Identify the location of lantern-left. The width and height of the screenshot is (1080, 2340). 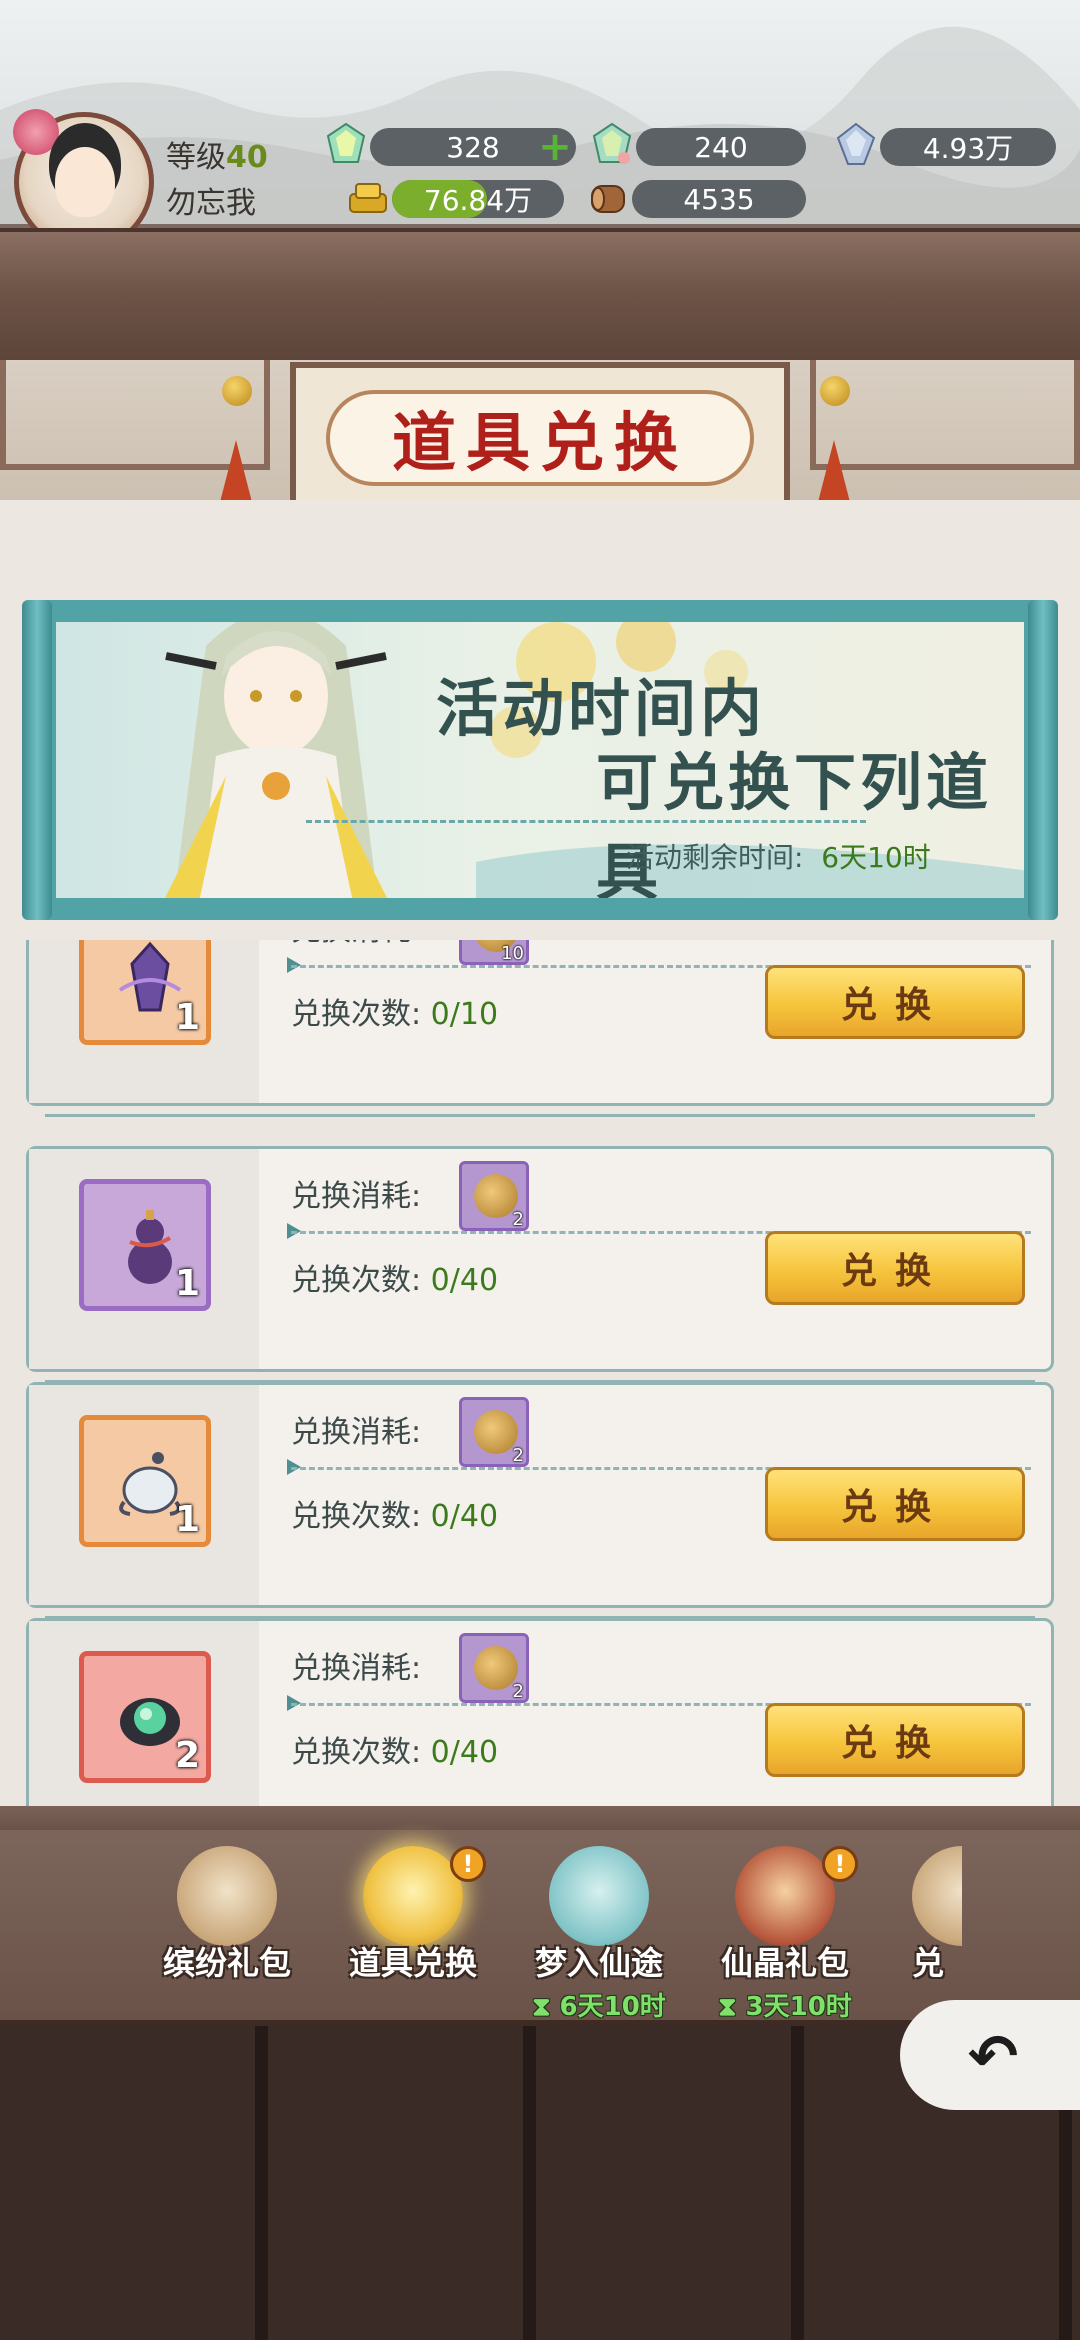
(237, 391).